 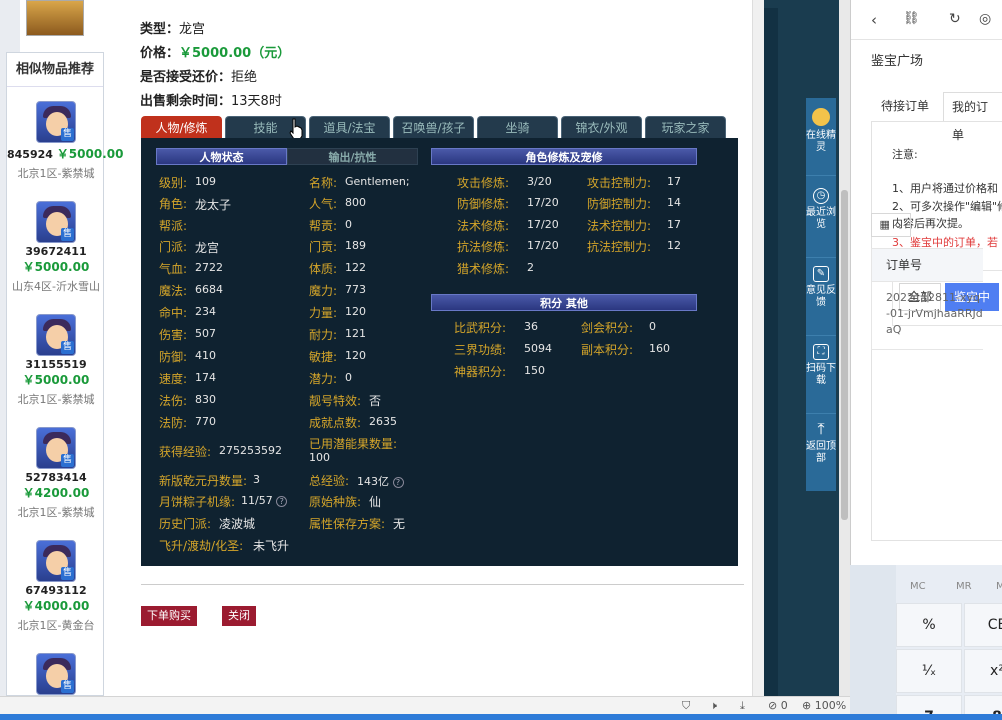 What do you see at coordinates (256, 479) in the screenshot?
I see `qiankun-value: 3` at bounding box center [256, 479].